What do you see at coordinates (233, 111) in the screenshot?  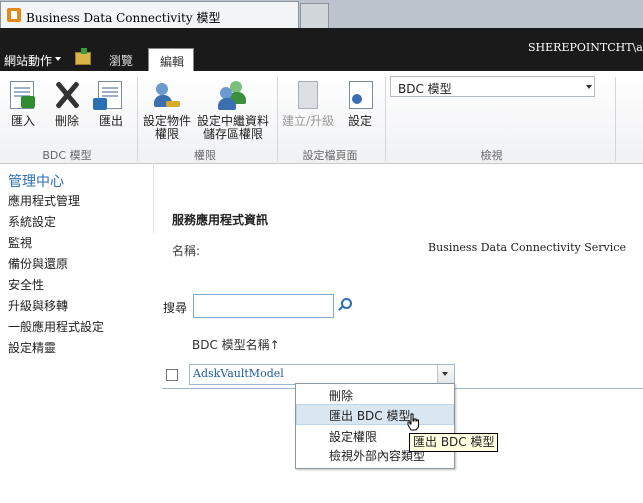 I see `set-metadata-store-permissions-button: 設定中繼資料 儲存區權限` at bounding box center [233, 111].